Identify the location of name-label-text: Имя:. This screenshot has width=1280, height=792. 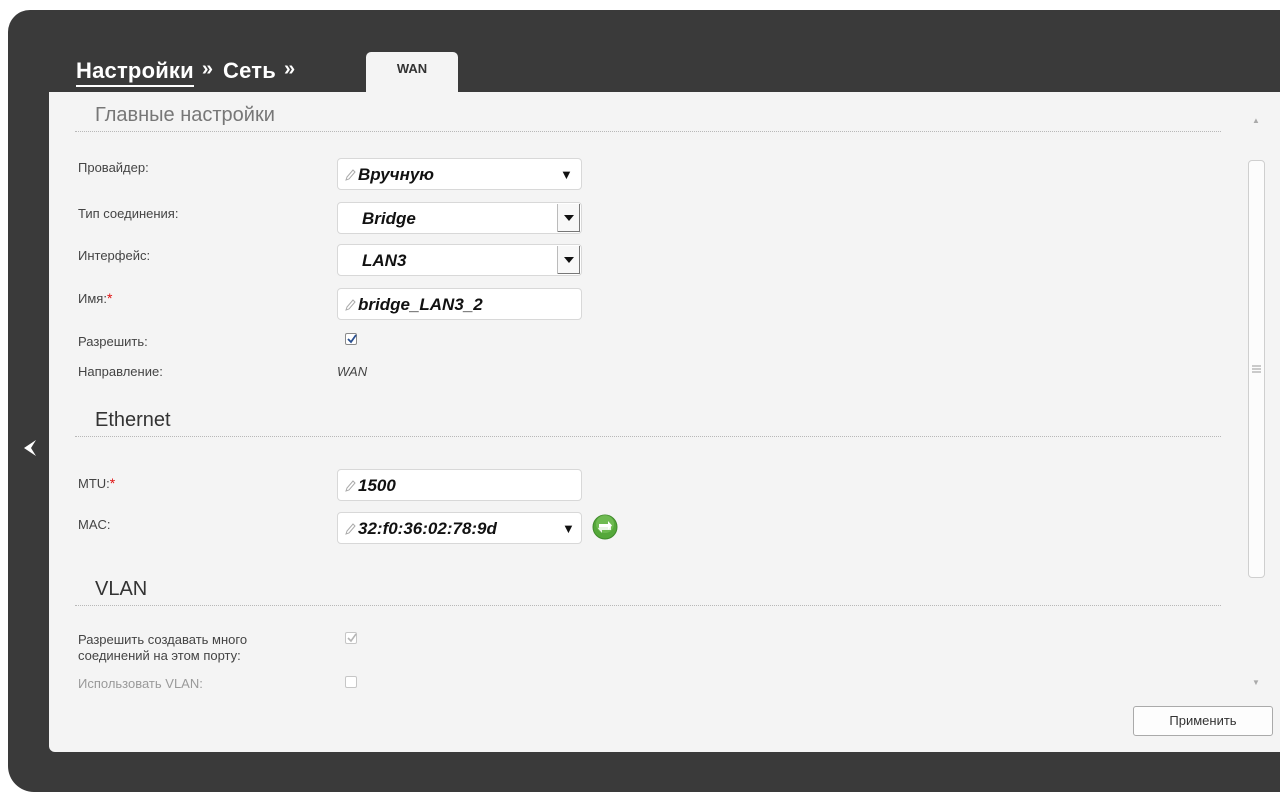
(92, 298).